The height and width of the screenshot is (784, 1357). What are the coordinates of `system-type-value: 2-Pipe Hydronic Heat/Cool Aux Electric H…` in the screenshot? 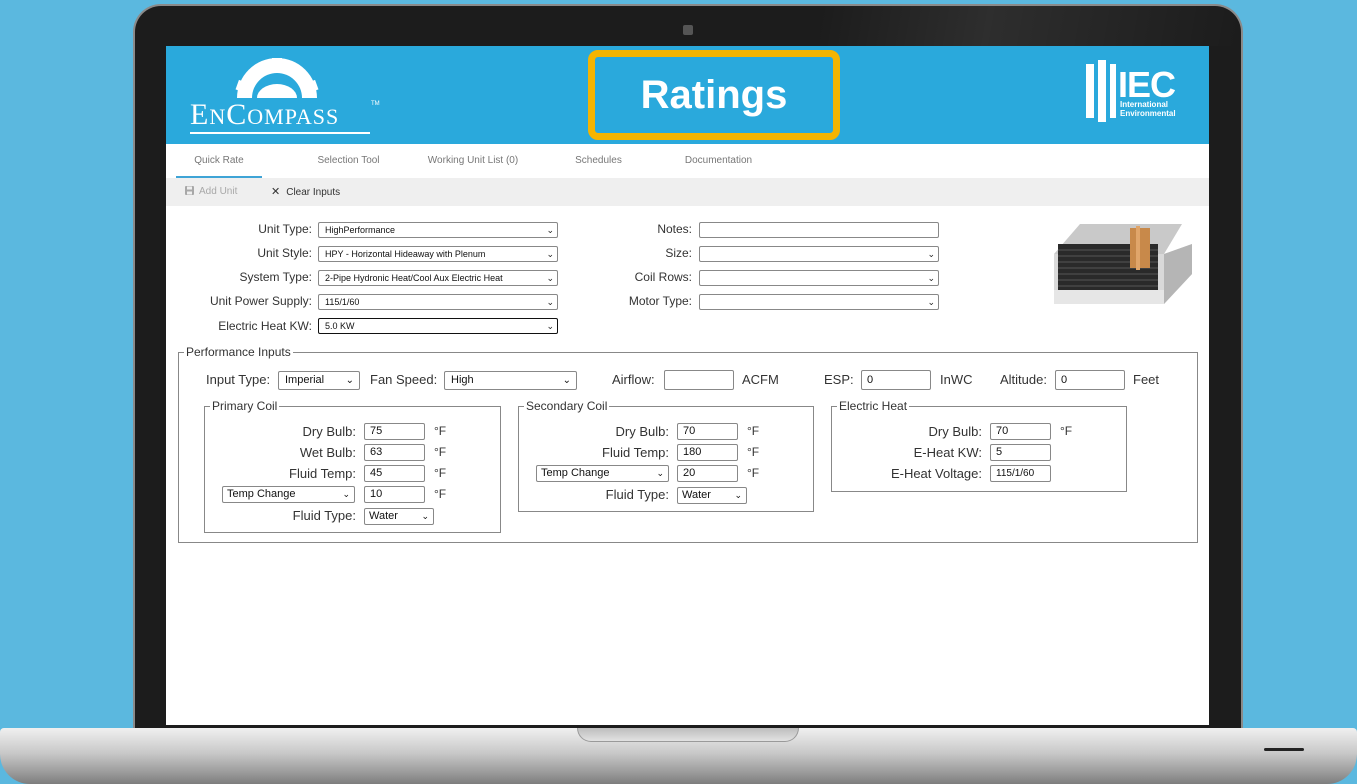 It's located at (414, 278).